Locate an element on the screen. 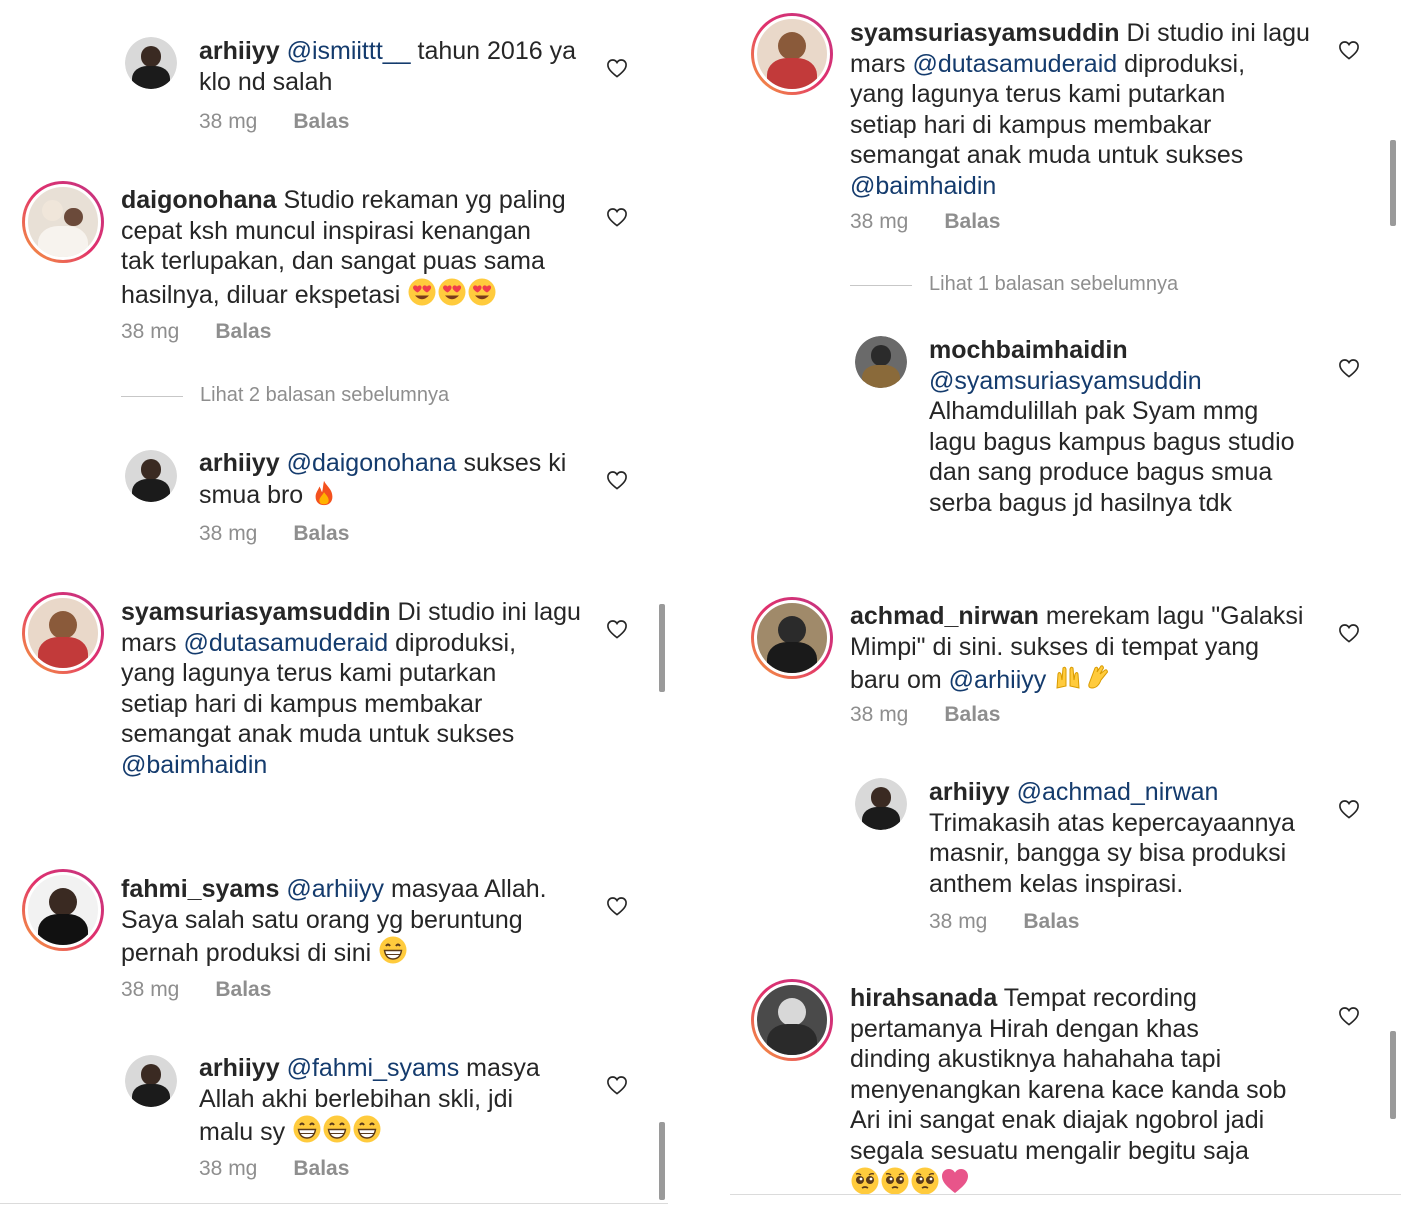  avatar-hirahsanada is located at coordinates (792, 1020).